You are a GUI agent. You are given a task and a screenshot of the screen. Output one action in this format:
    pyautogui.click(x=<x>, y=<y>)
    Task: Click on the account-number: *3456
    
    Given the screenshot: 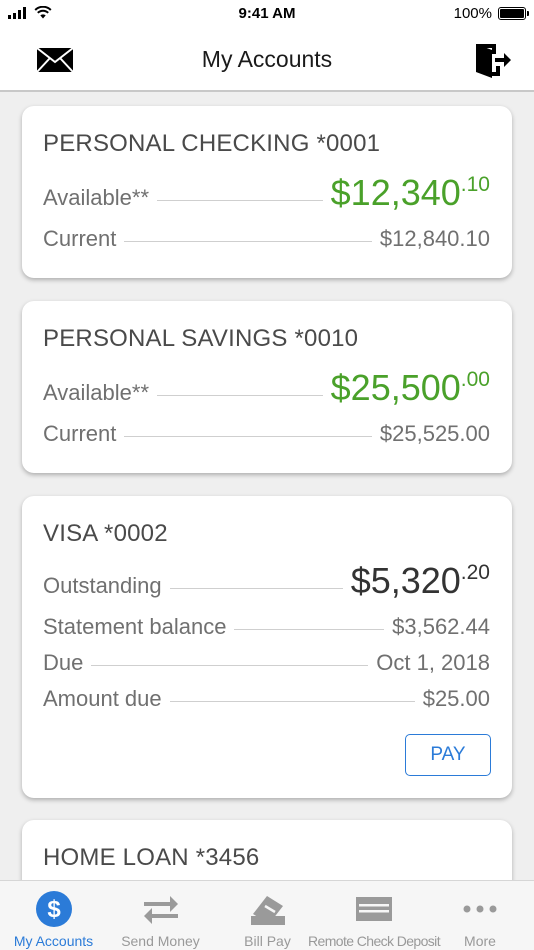 What is the action you would take?
    pyautogui.click(x=227, y=857)
    